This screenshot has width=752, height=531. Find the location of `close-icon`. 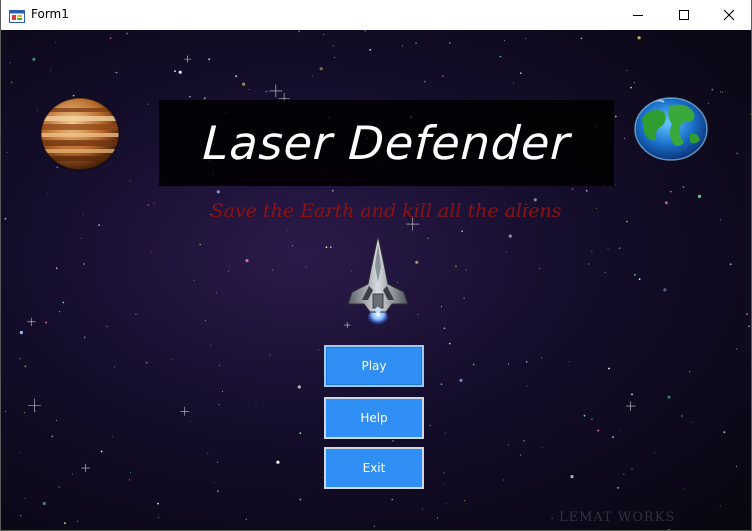

close-icon is located at coordinates (729, 15).